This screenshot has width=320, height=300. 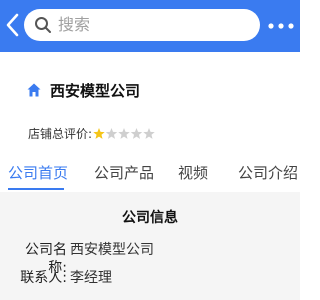 I want to click on home-icon, so click(x=34, y=90).